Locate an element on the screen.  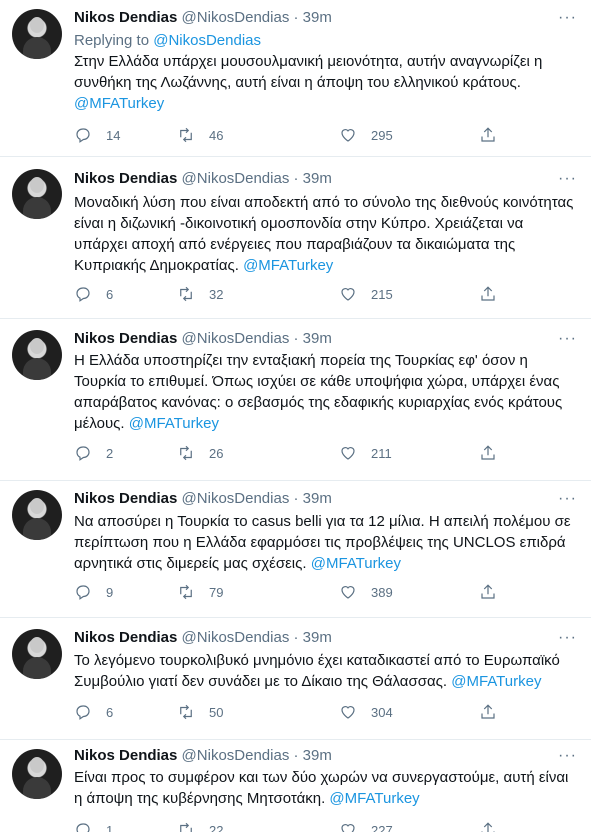
like-count: 295 is located at coordinates (382, 135).